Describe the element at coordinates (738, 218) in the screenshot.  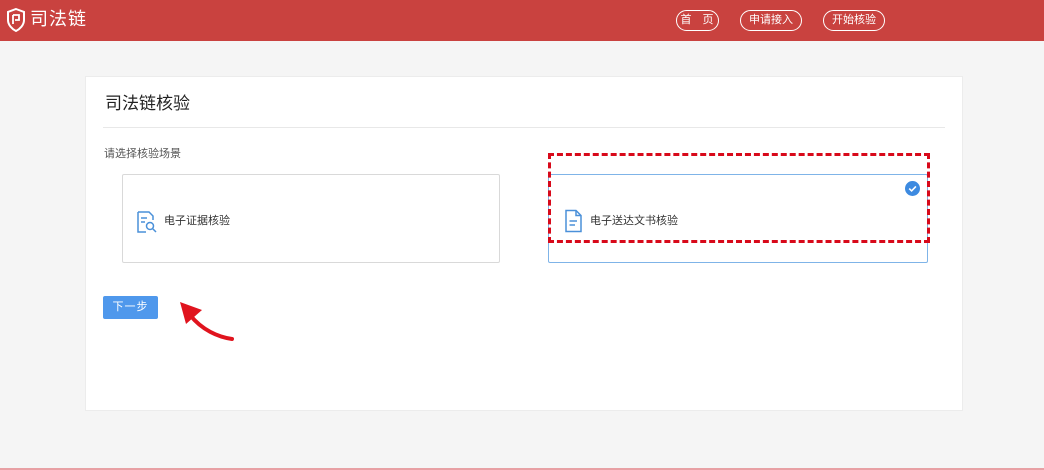
I see `option-service-document-verify: 电子送达文书核验` at that location.